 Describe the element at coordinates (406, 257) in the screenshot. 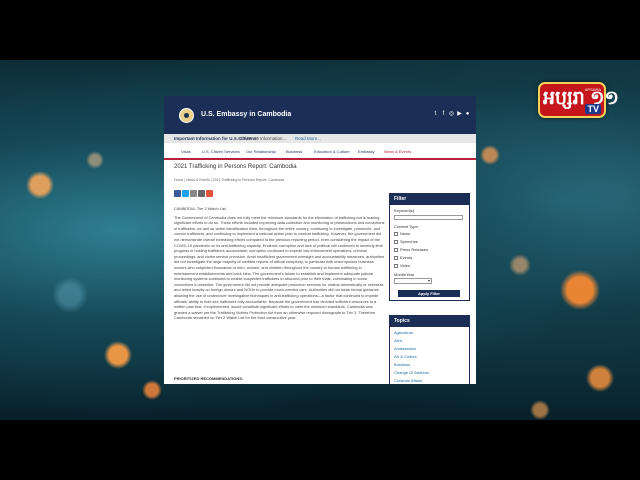

I see `checkbox-label-events: Events` at that location.